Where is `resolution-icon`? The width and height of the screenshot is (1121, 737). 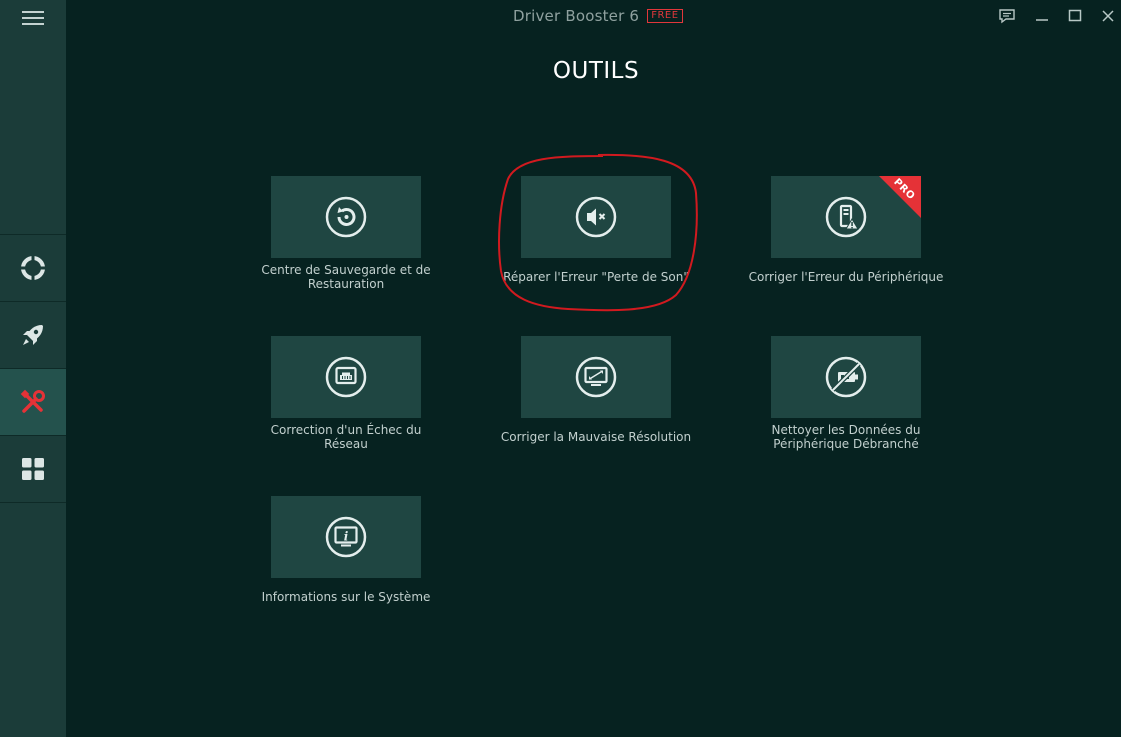 resolution-icon is located at coordinates (596, 377).